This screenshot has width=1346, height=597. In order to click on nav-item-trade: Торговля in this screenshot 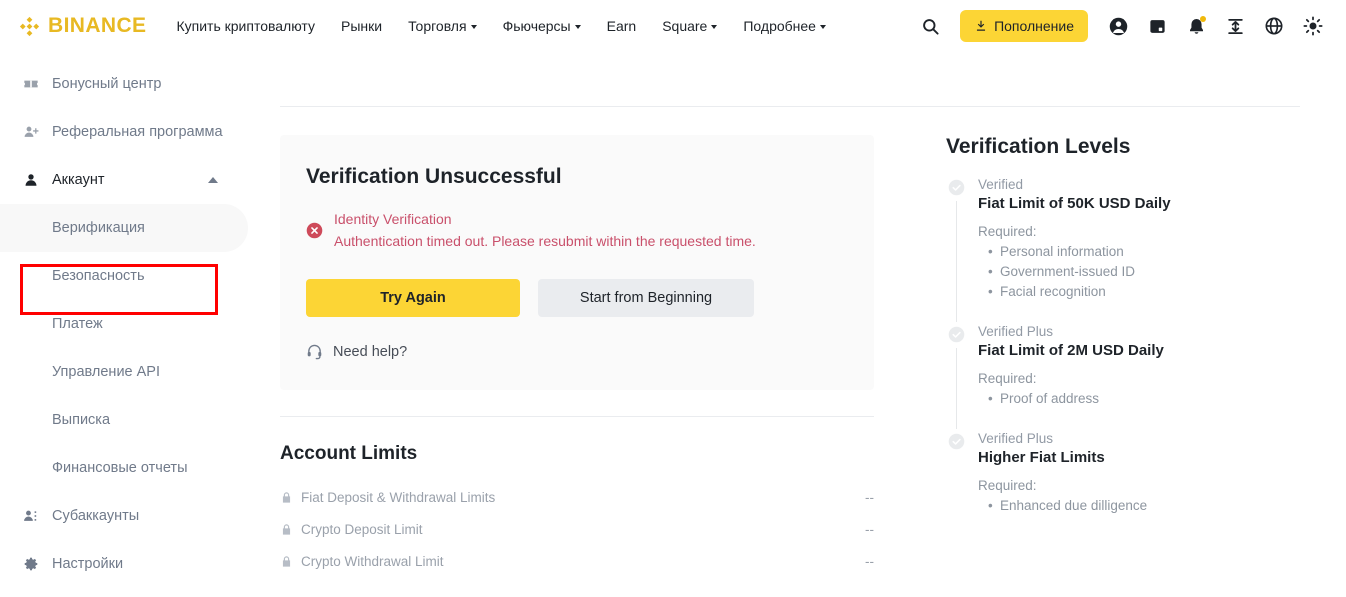, I will do `click(442, 26)`.